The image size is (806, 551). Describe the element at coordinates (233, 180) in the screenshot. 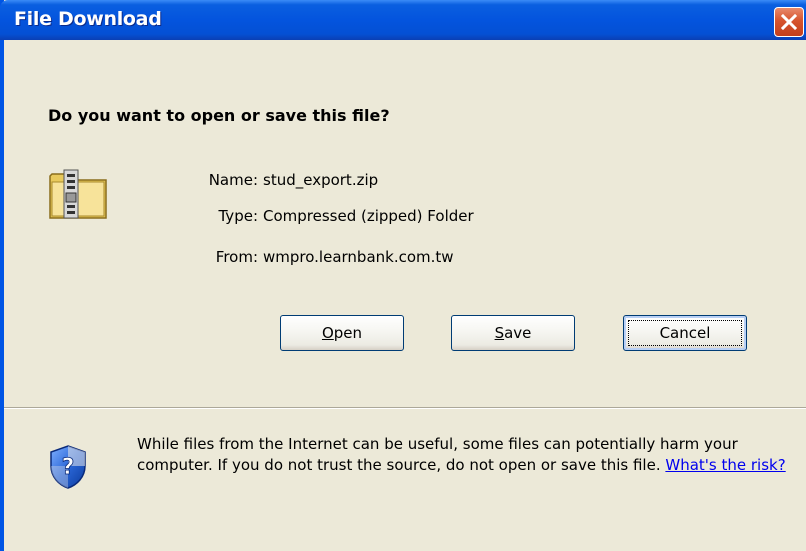

I see `file-name-label: Name:` at that location.